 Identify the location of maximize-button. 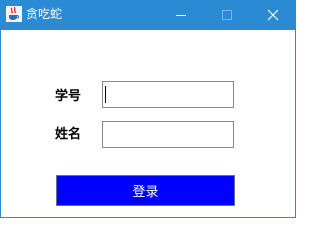
(227, 15).